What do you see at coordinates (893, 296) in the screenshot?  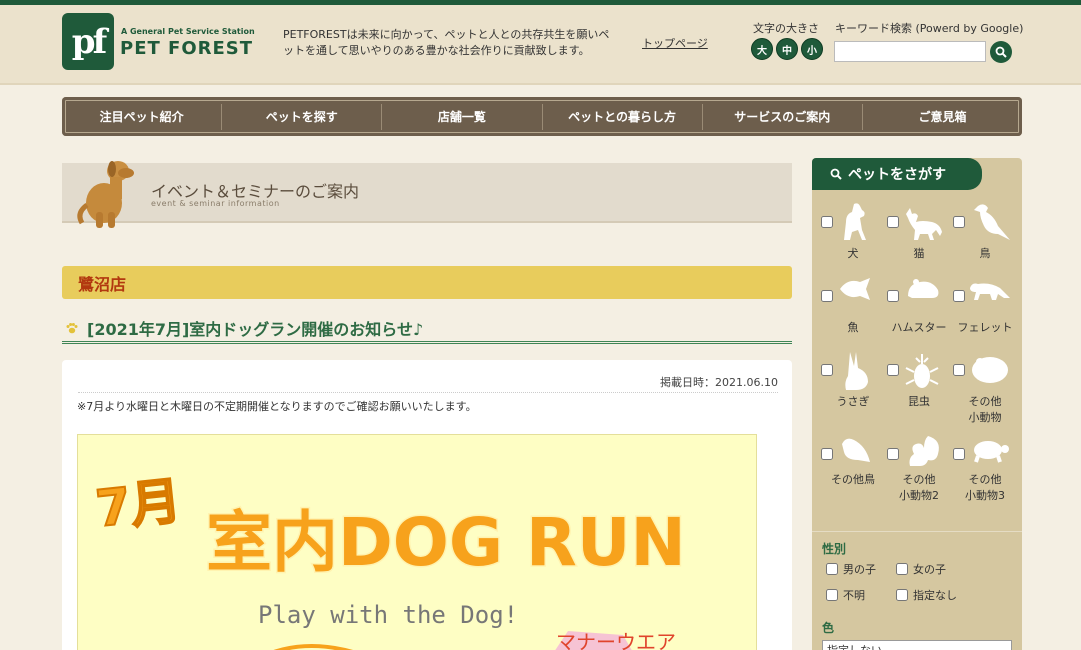 I see `pet-checkbox-hamster` at bounding box center [893, 296].